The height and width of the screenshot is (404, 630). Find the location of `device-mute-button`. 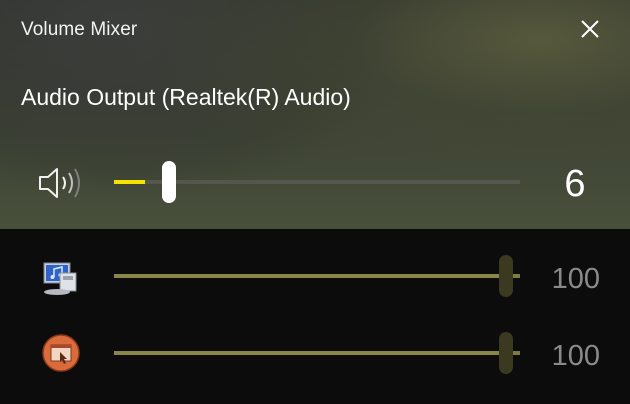

device-mute-button is located at coordinates (61, 183).